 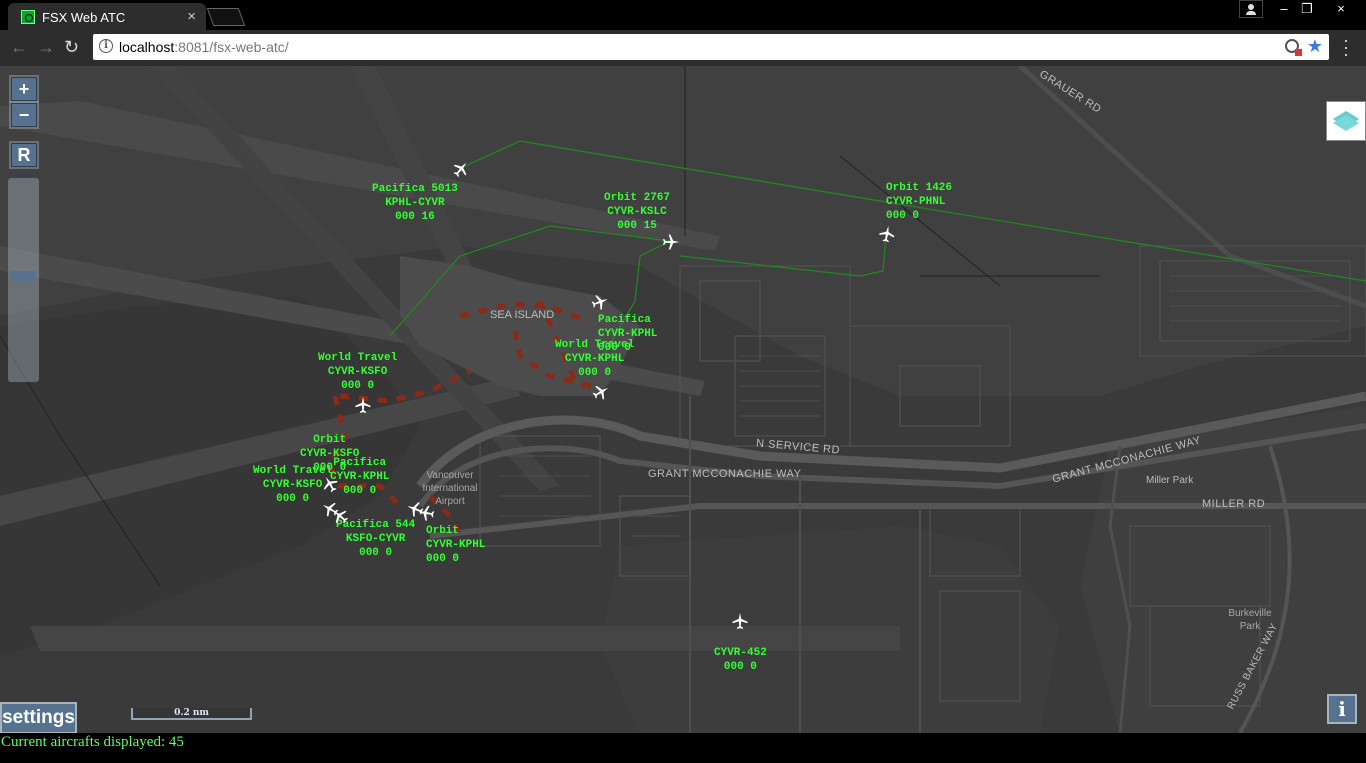 I want to click on aircraft-label: Orbit 1426 CYVR-PHNL 000 0, so click(x=919, y=202).